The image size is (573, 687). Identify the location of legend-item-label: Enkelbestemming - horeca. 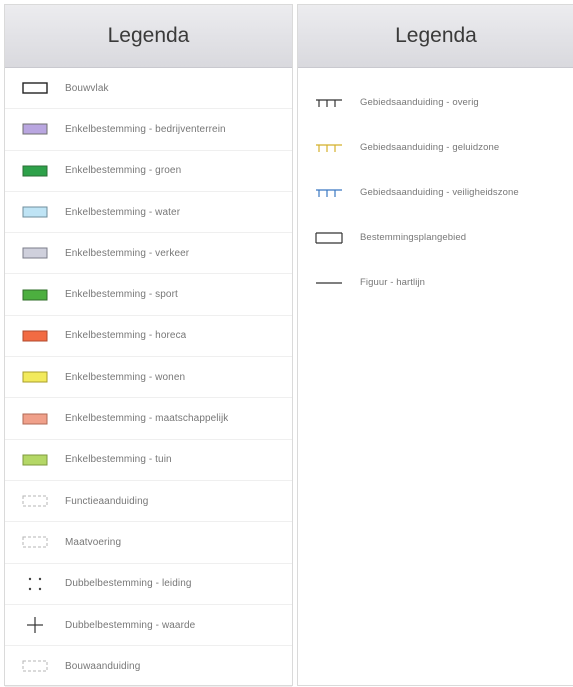
(126, 336).